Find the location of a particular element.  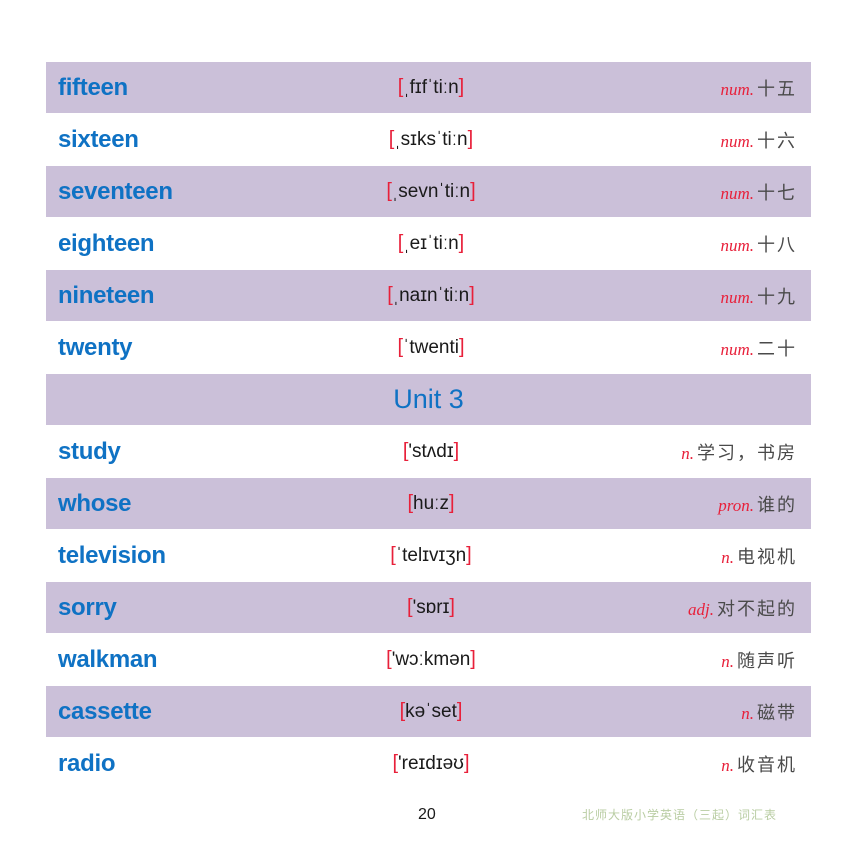

meaning-text: 对不起的 is located at coordinates (757, 609).